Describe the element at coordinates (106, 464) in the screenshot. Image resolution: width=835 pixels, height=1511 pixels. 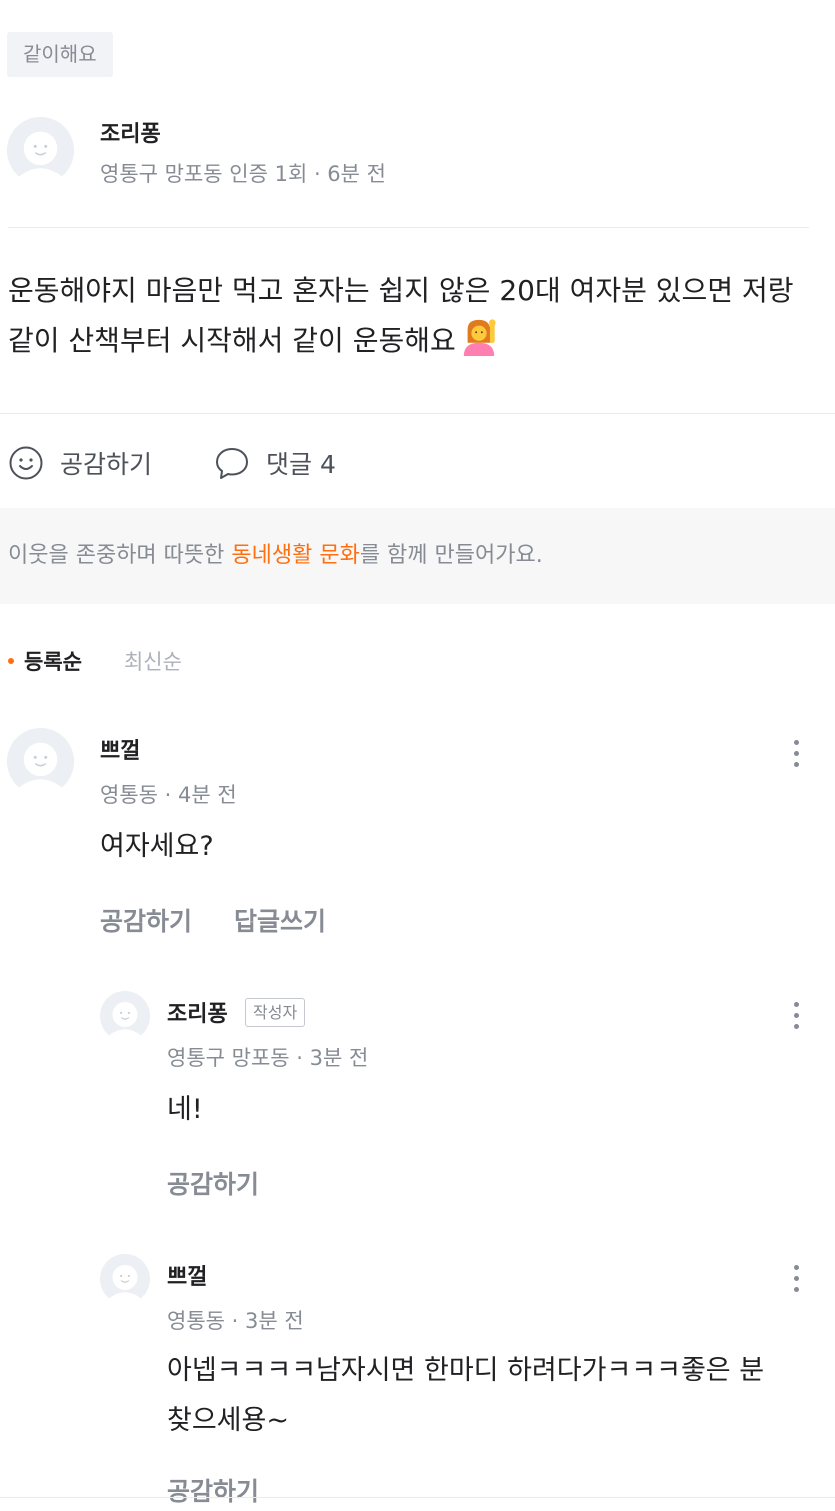
I see `like-label: 공감하기` at that location.